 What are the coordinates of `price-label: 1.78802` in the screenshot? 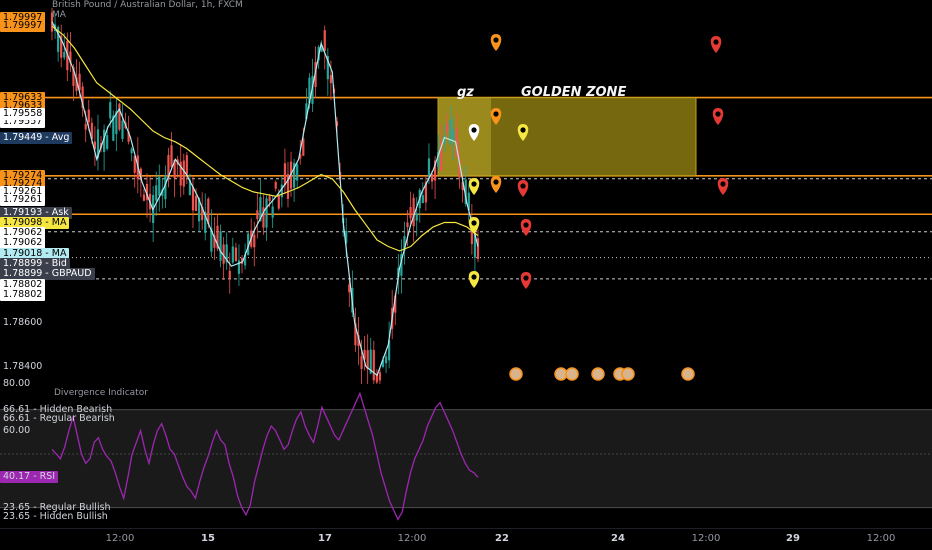 It's located at (23, 294).